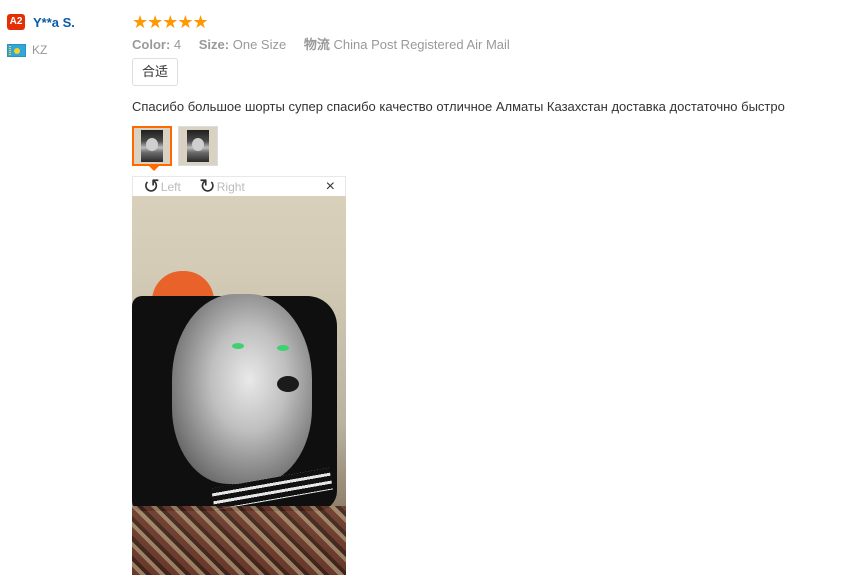  What do you see at coordinates (214, 44) in the screenshot?
I see `attr-size-key: Size:` at bounding box center [214, 44].